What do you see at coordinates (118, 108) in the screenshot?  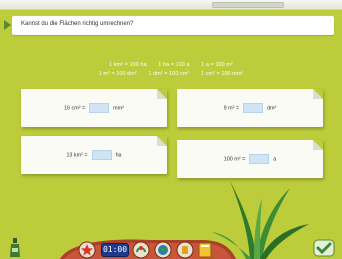 I see `task-unit: mm²` at bounding box center [118, 108].